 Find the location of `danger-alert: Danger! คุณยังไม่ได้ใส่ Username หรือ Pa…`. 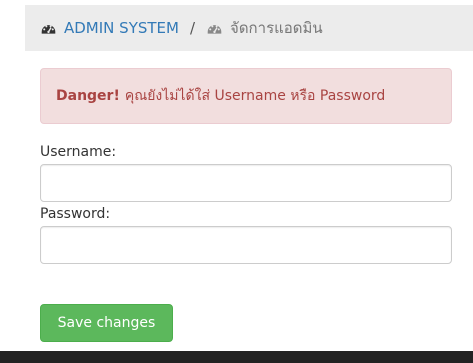

danger-alert: Danger! คุณยังไม่ได้ใส่ Username หรือ Pa… is located at coordinates (246, 96).